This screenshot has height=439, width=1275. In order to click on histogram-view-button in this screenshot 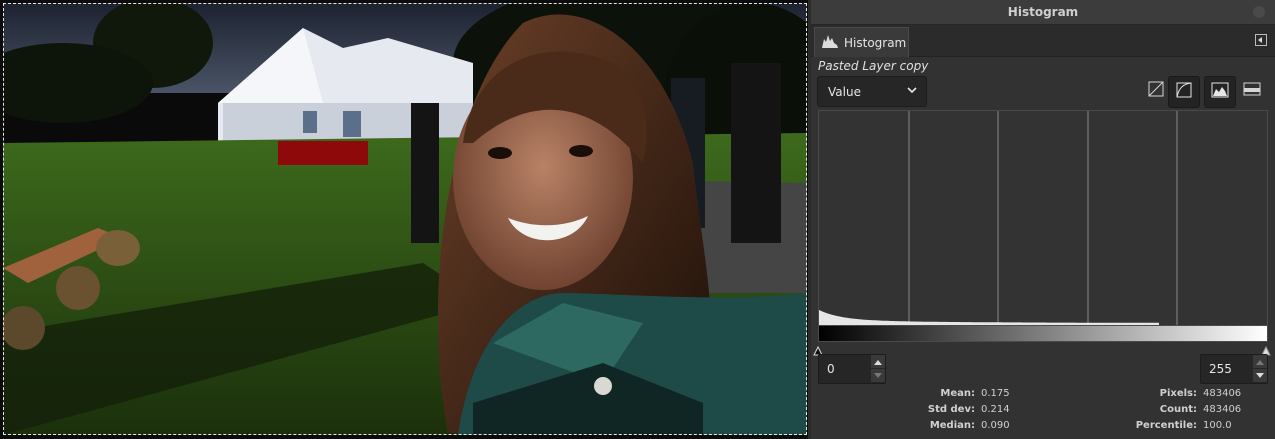, I will do `click(1252, 91)`.